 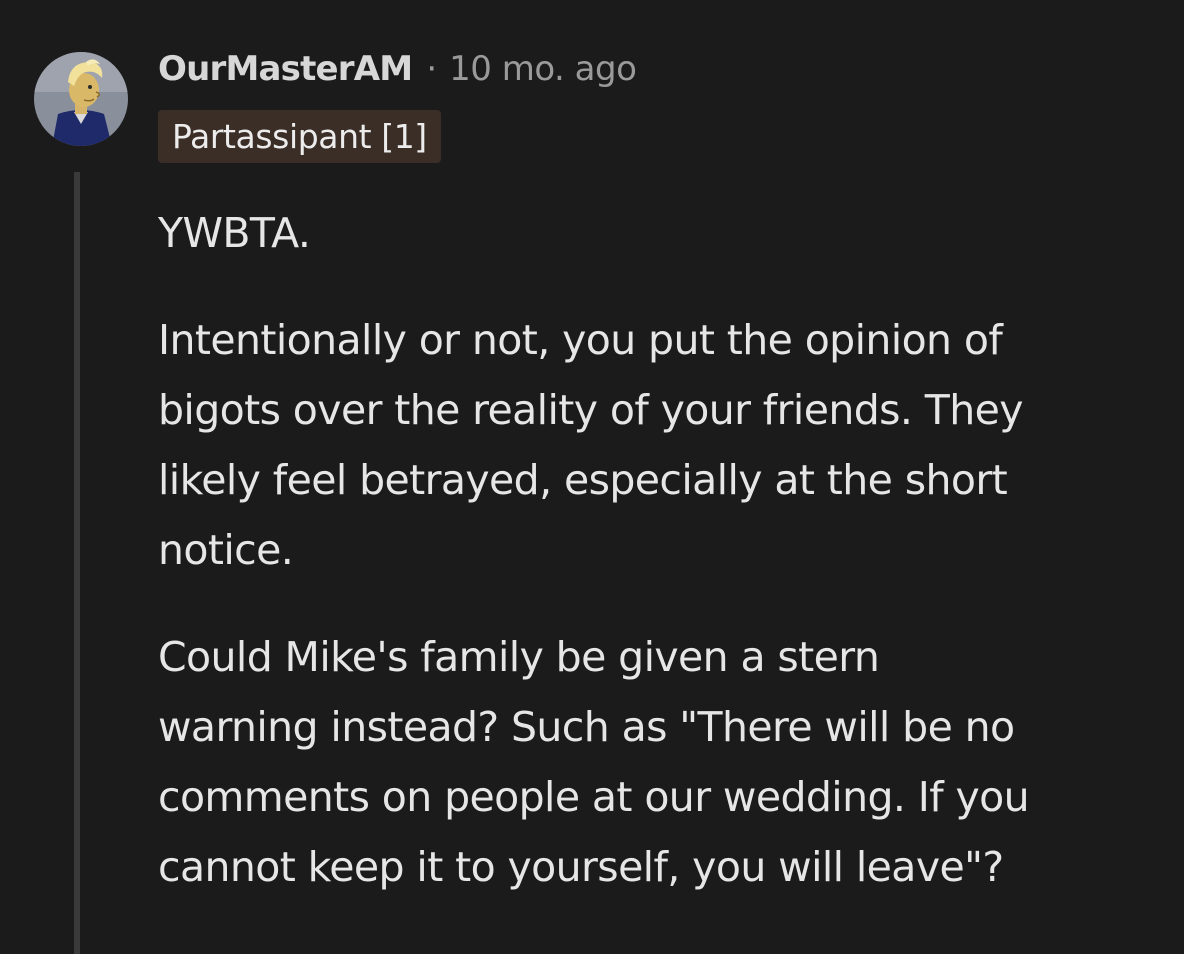 What do you see at coordinates (234, 233) in the screenshot?
I see `comment-paragraph-1: YWBTA.` at bounding box center [234, 233].